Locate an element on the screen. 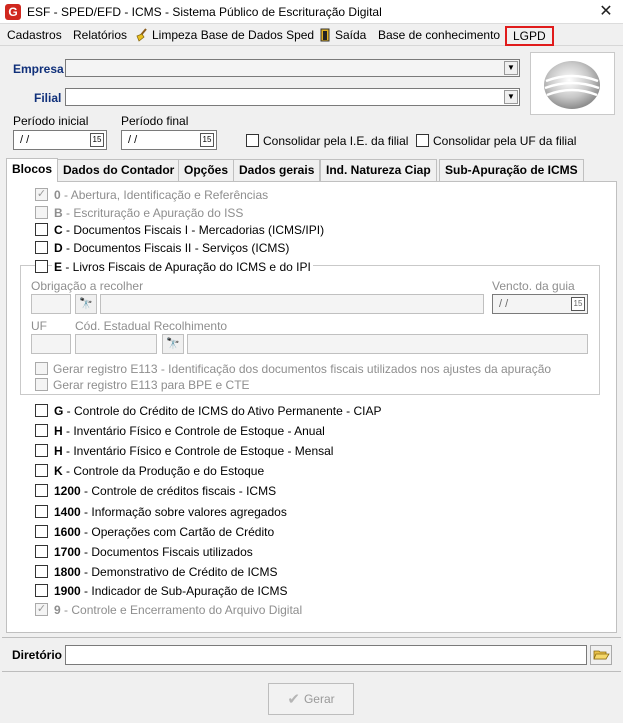  bloco-1600-checkbox is located at coordinates (41, 531).